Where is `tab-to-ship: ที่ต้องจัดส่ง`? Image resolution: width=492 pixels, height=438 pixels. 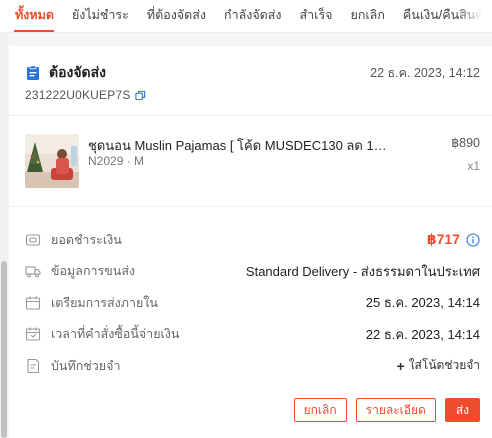 tab-to-ship: ที่ต้องจัดส่ง is located at coordinates (176, 16).